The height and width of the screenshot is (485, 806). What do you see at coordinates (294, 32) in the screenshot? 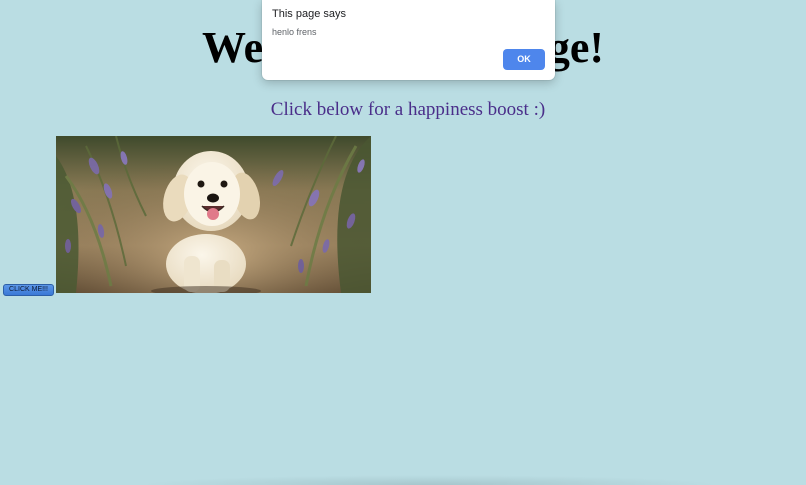
I see `dialog-message: henlo frens` at bounding box center [294, 32].